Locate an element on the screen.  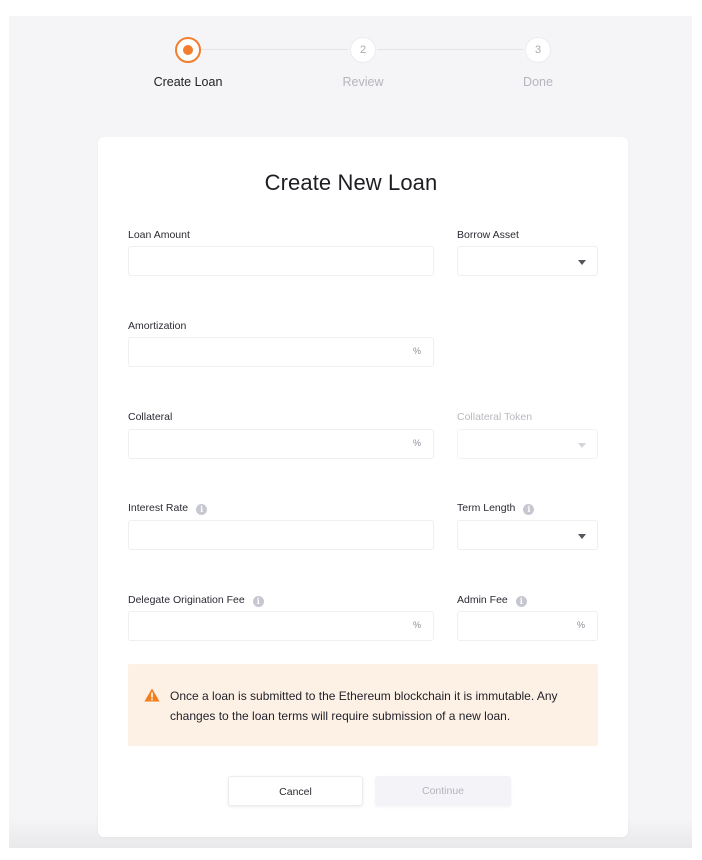
borrow-asset-label: Borrow Asset is located at coordinates (488, 235).